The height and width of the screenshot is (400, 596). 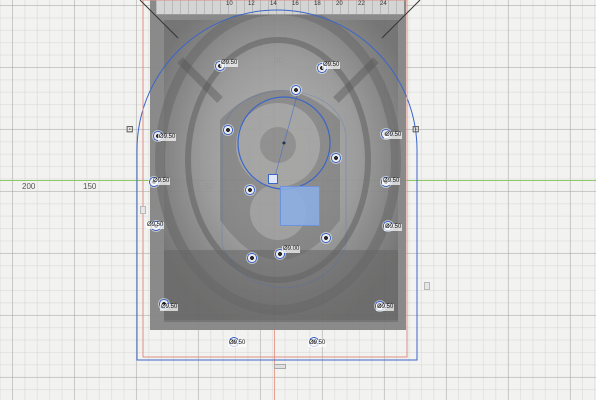 I want to click on hole-diameter-label: Ø9.00, so click(x=291, y=249).